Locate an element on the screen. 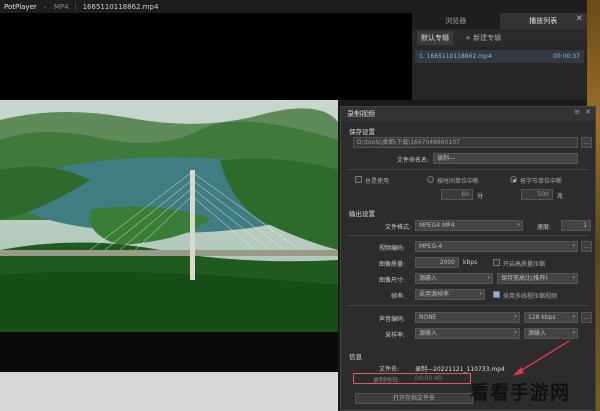 The width and height of the screenshot is (600, 411). red-arrow-icon is located at coordinates (541, 358).